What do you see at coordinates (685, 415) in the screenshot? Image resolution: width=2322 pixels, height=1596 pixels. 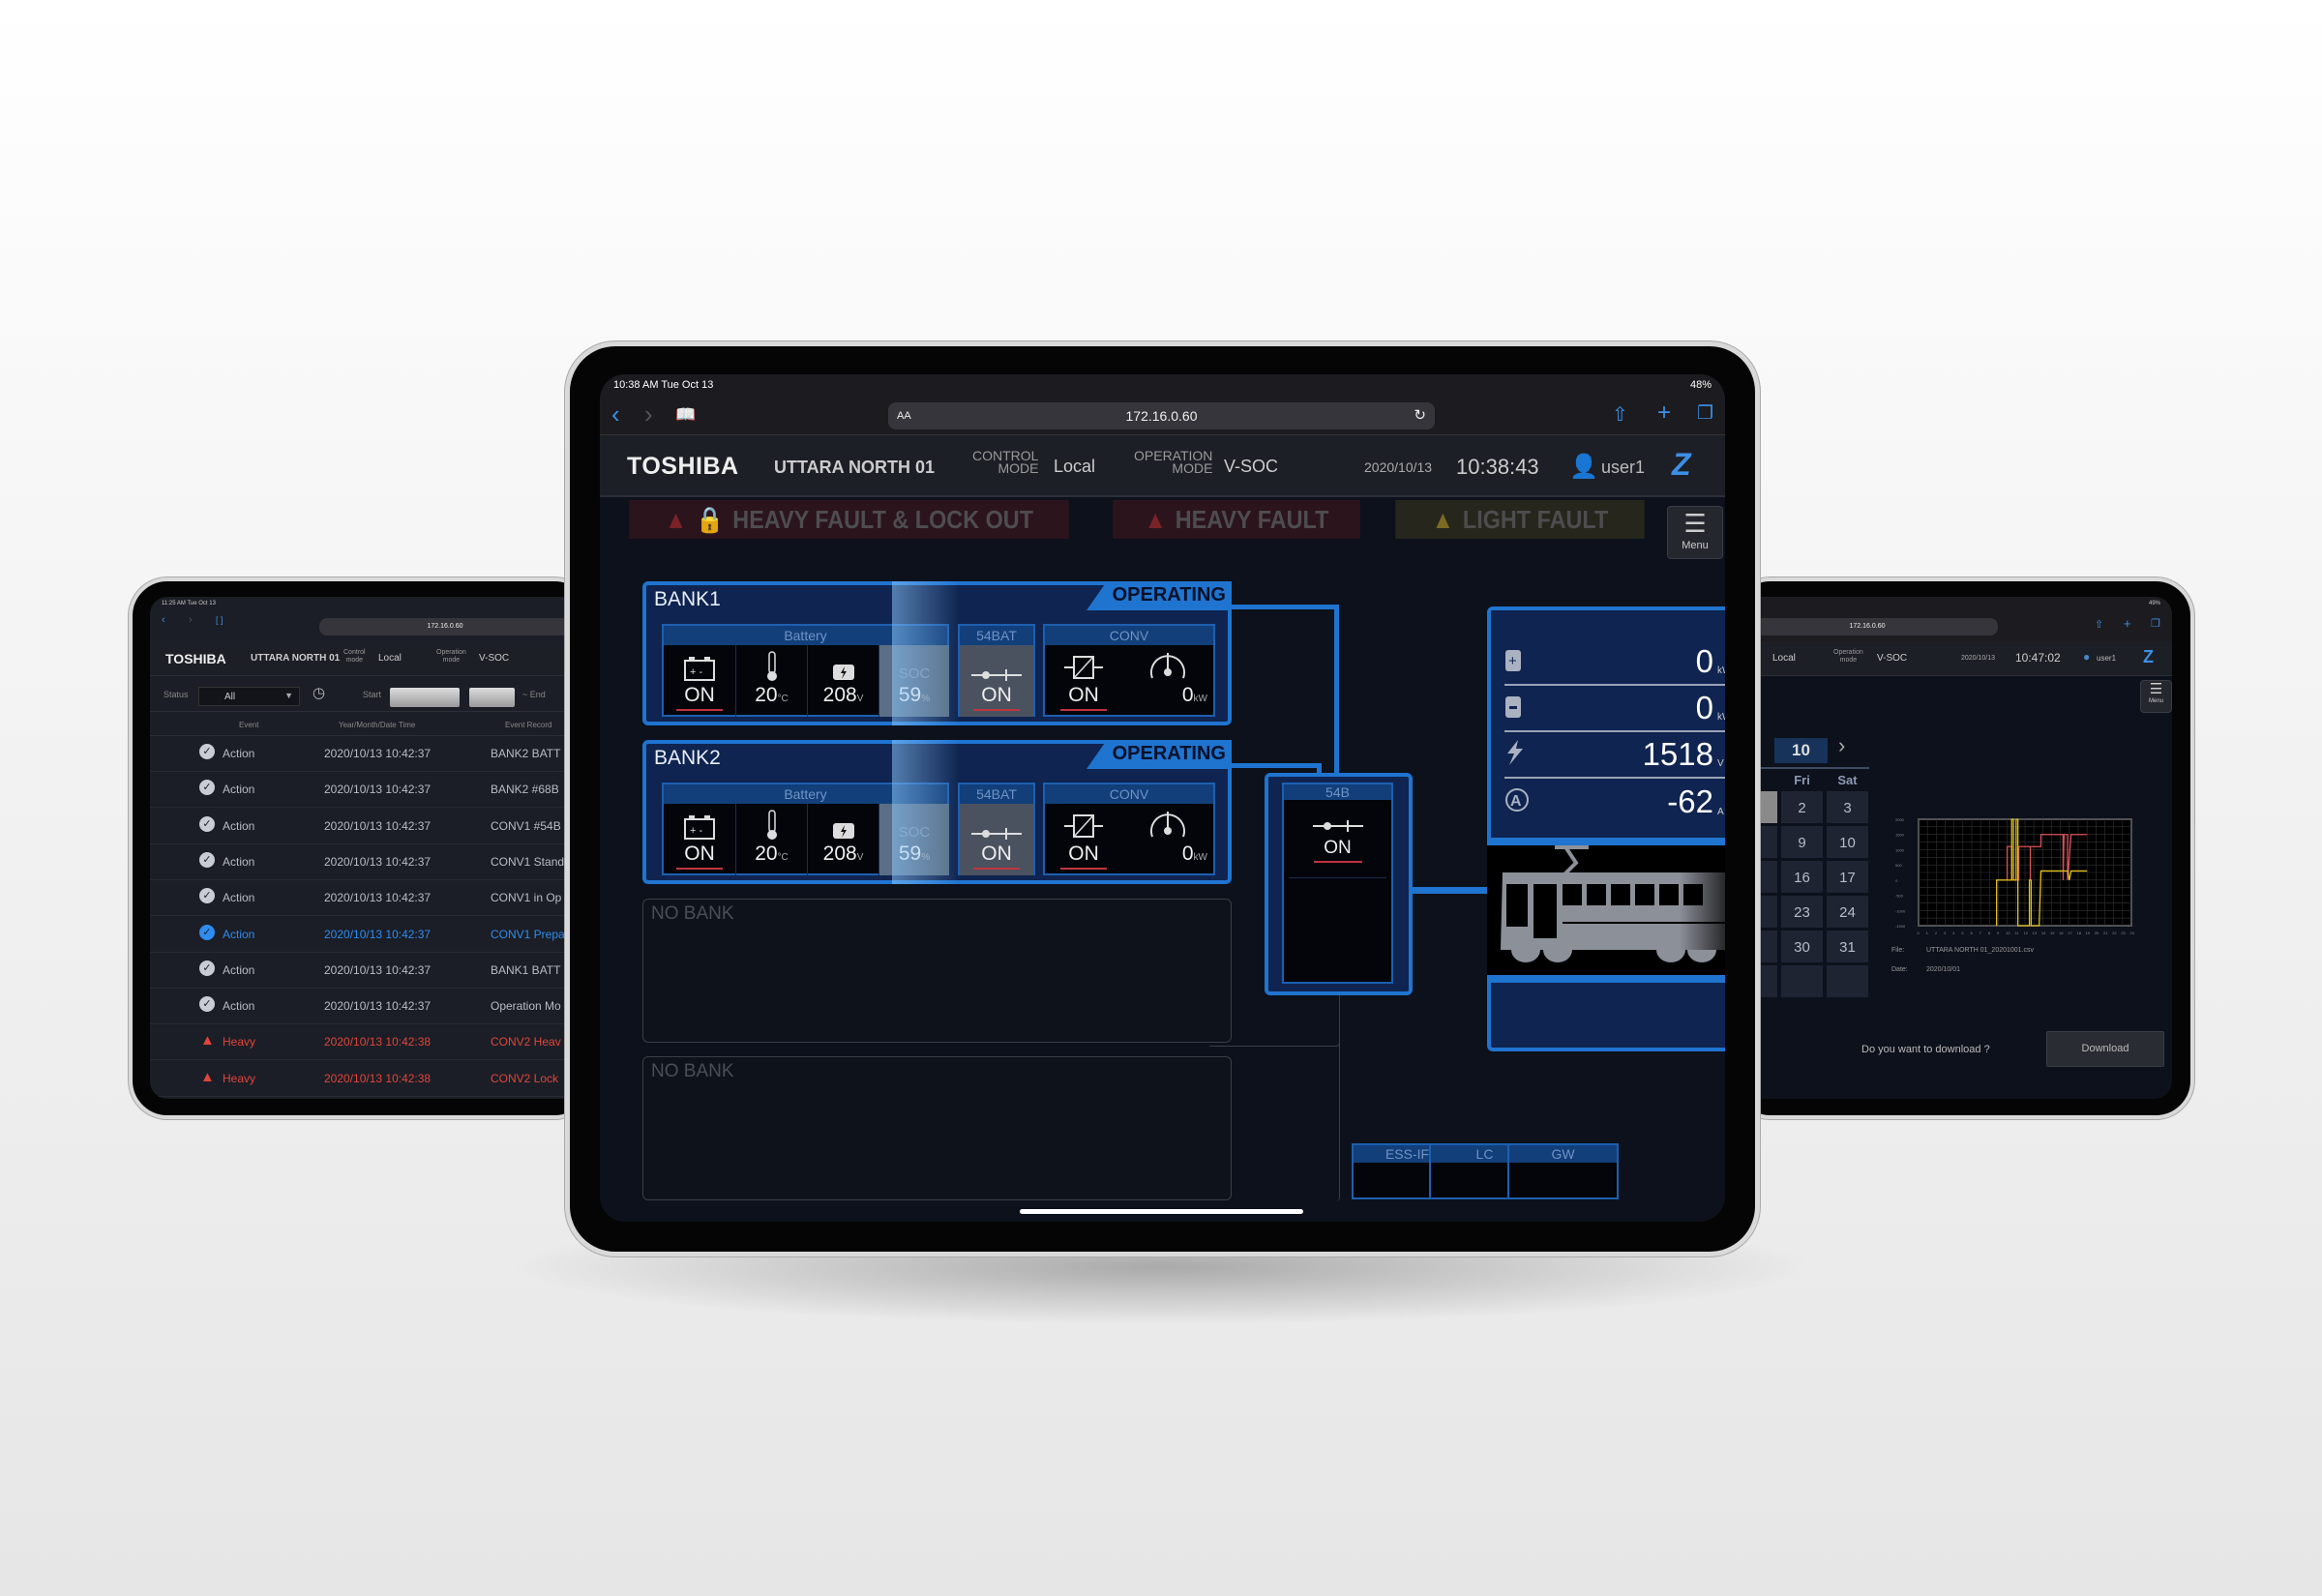 I see `bookmarks-icon: 📖` at bounding box center [685, 415].